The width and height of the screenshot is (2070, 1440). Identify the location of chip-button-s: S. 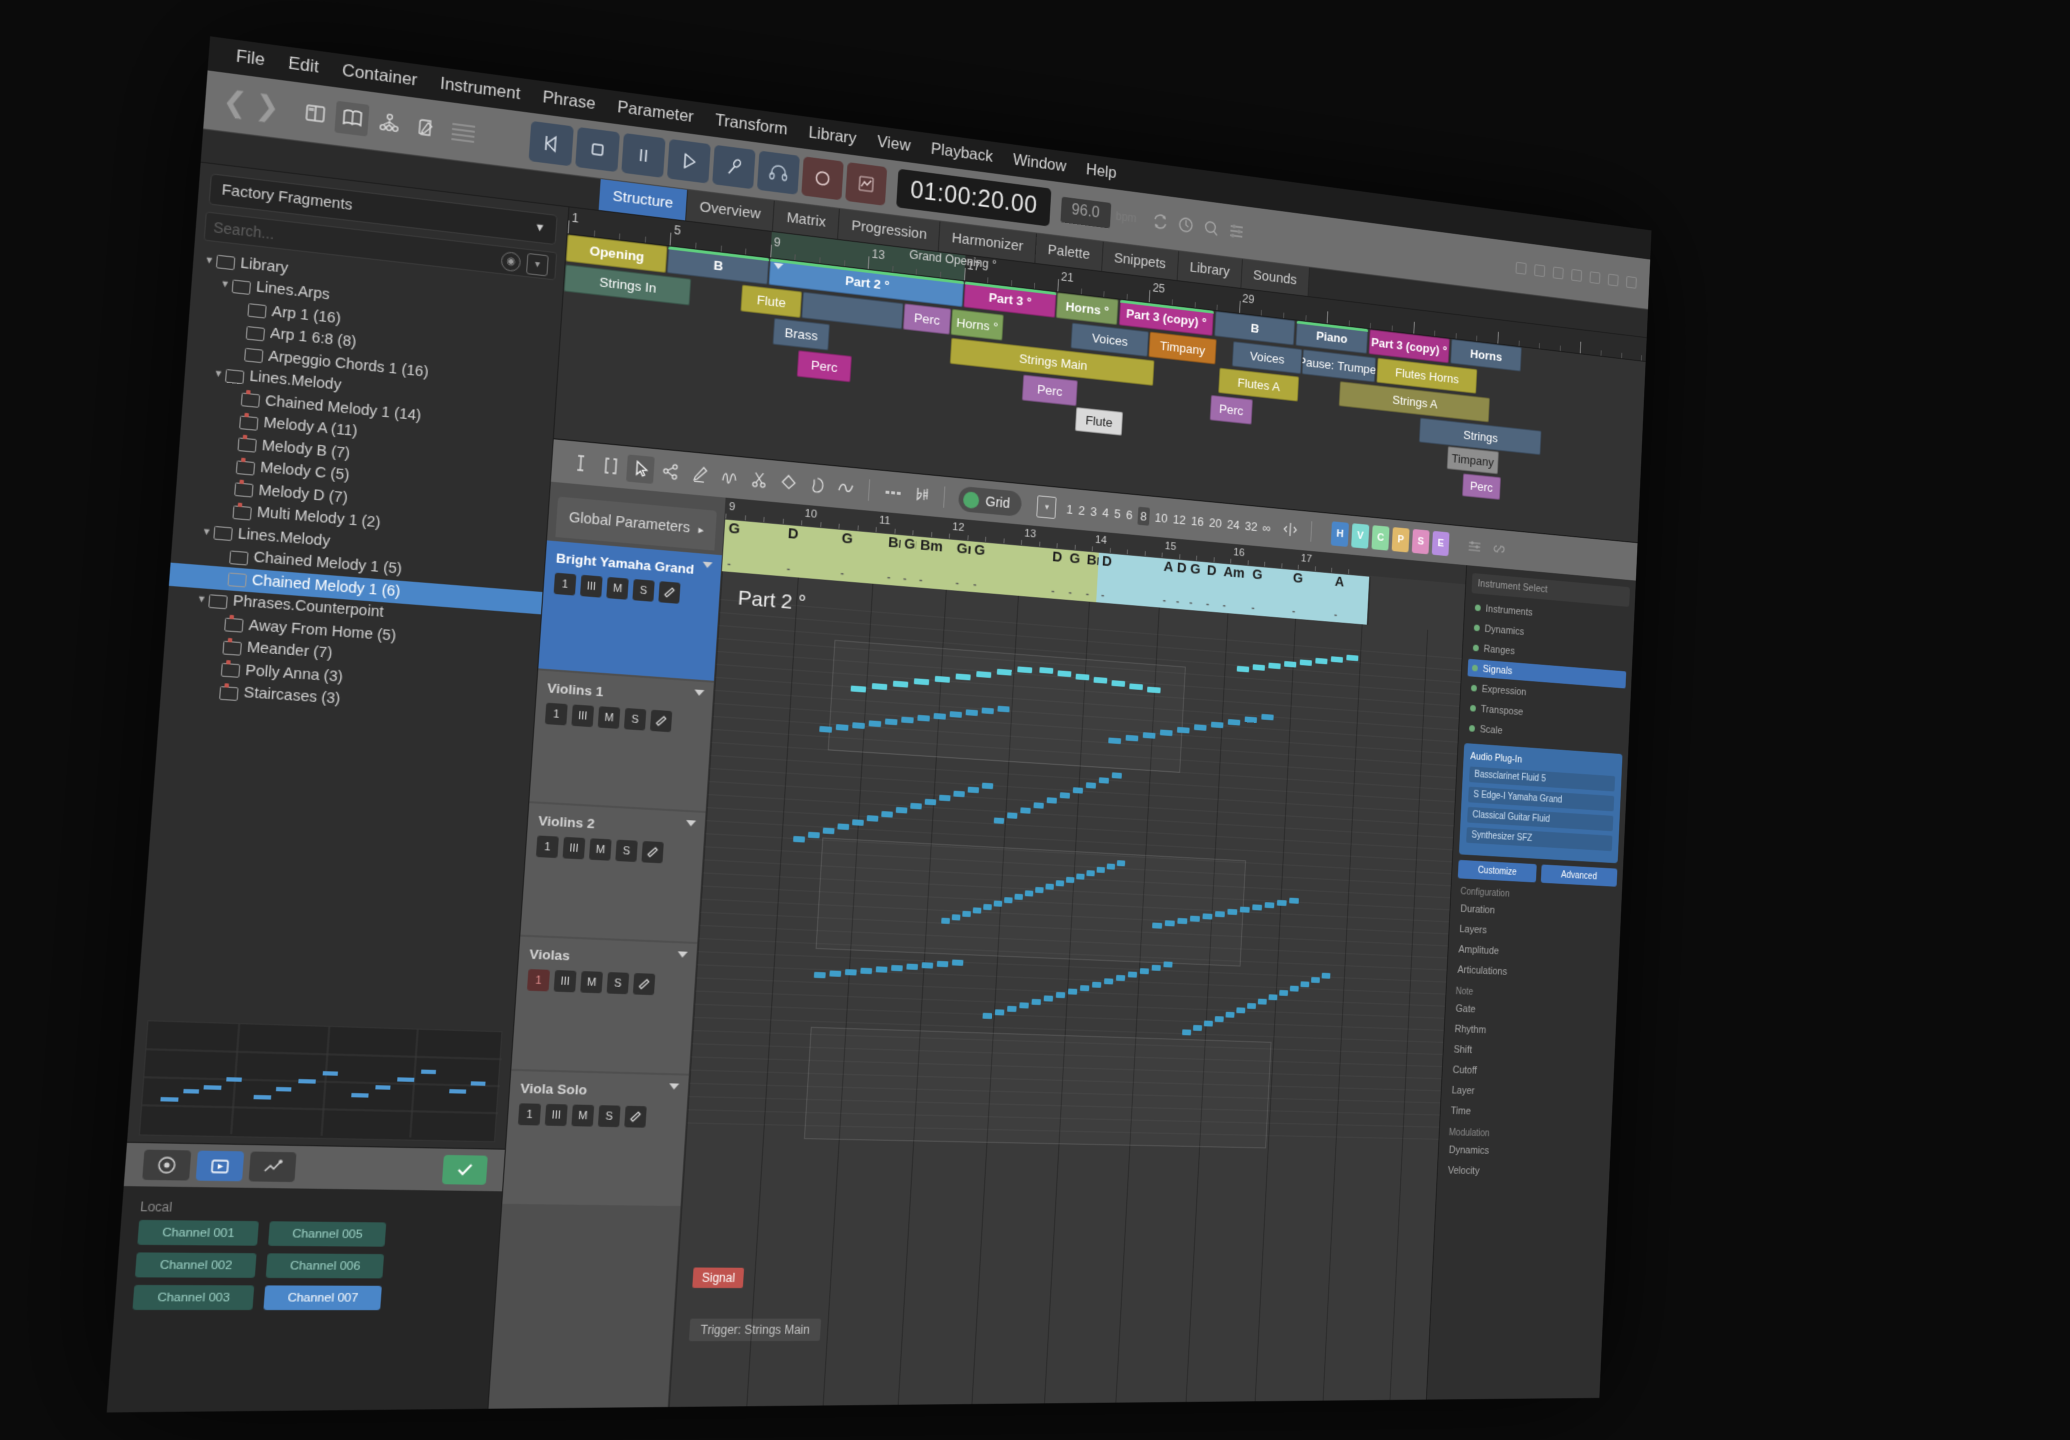
(1420, 541).